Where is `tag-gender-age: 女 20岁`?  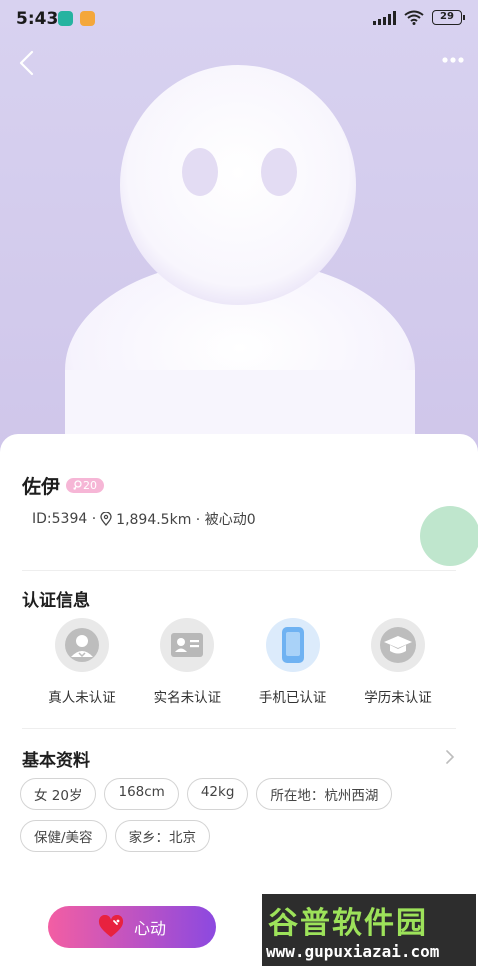 tag-gender-age: 女 20岁 is located at coordinates (58, 794).